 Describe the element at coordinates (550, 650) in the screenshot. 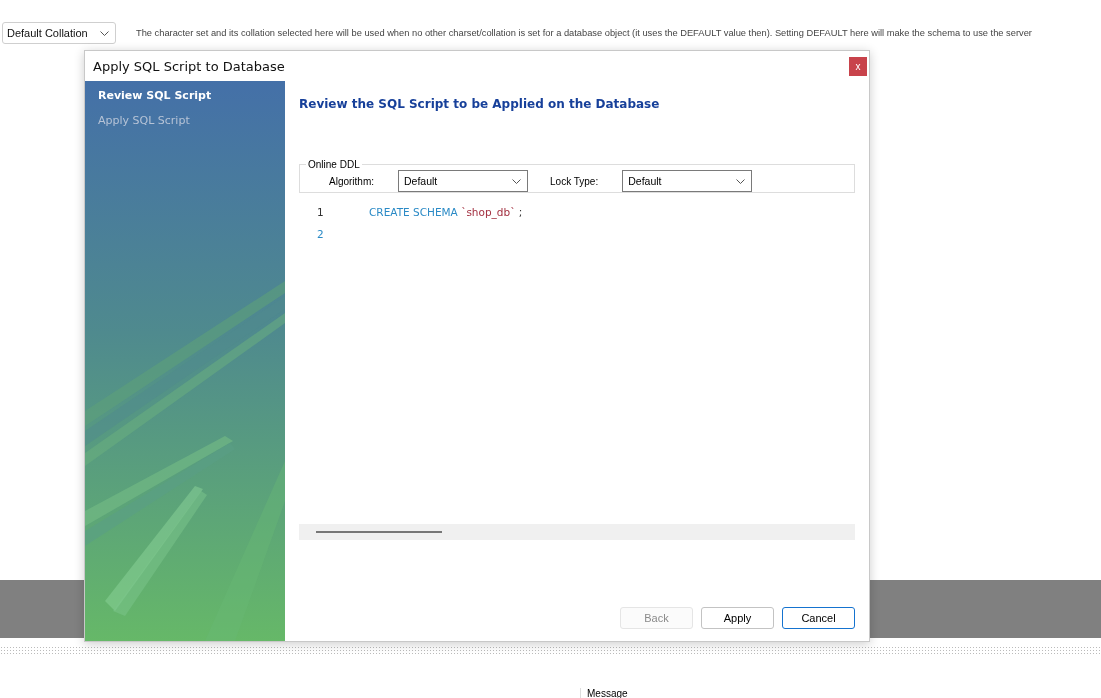

I see `splitter-bar` at that location.